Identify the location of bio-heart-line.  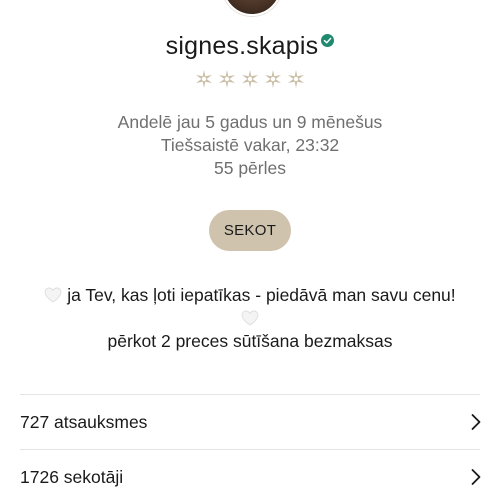
(250, 318).